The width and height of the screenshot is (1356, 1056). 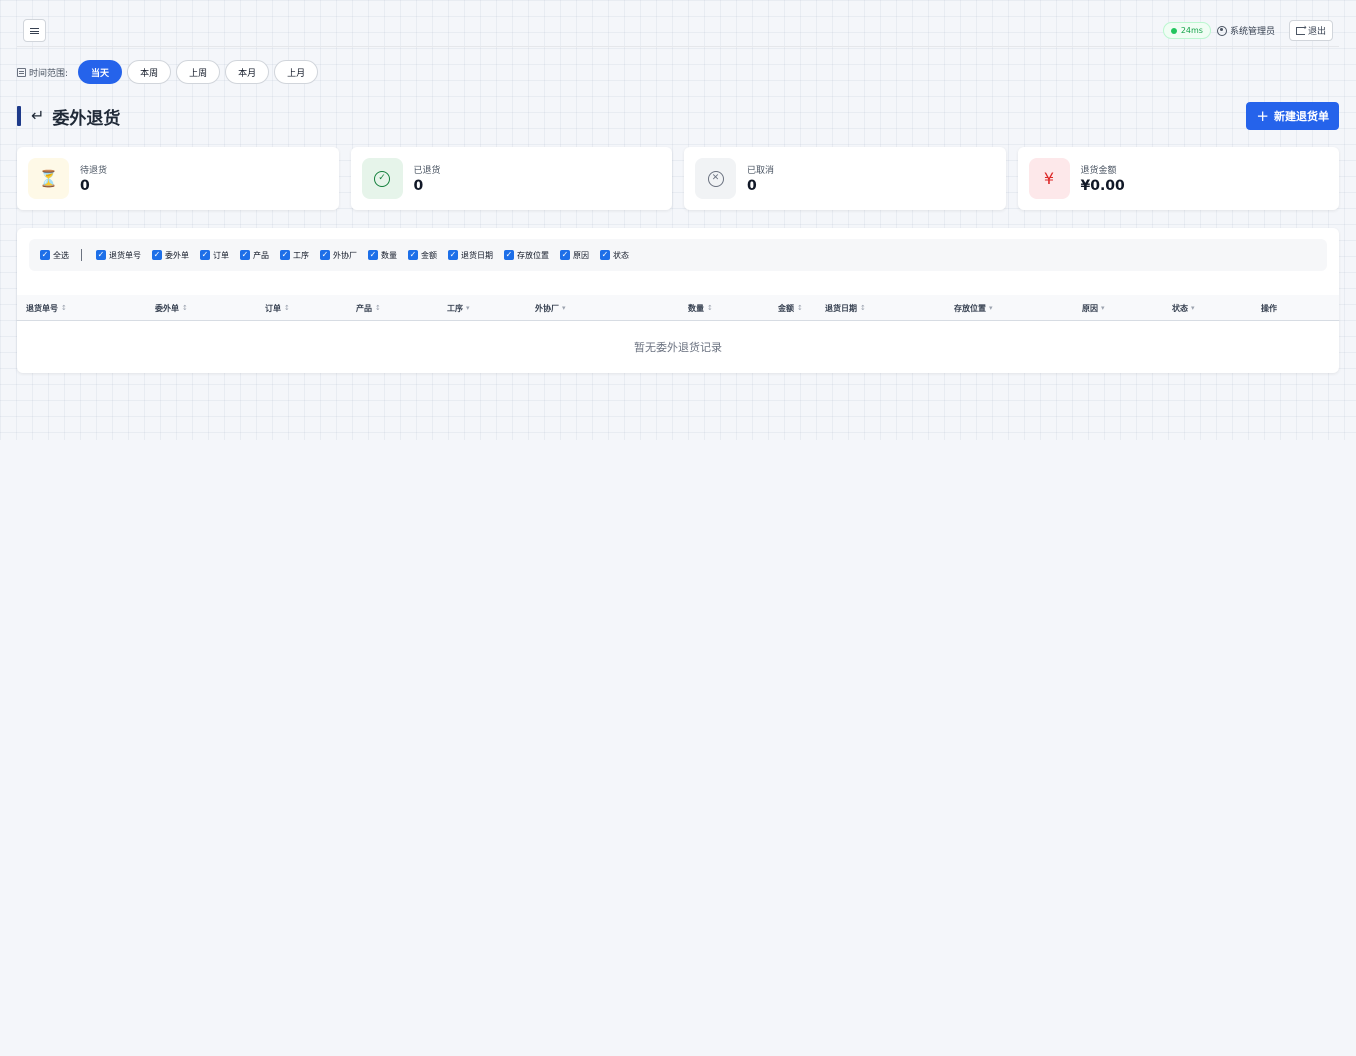 I want to click on logout-label: 退出, so click(x=1316, y=32).